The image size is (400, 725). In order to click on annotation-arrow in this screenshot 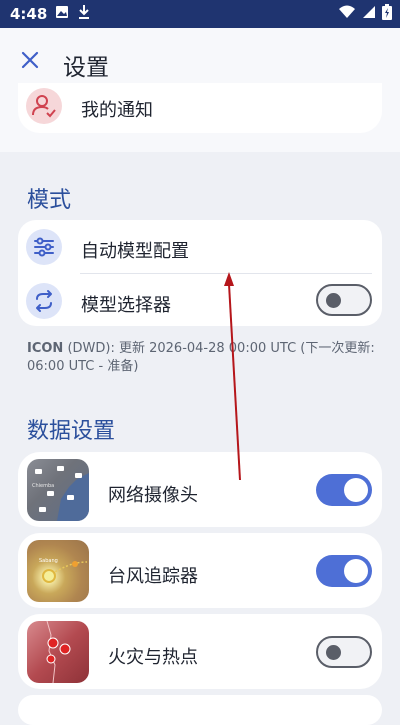, I will do `click(232, 376)`.